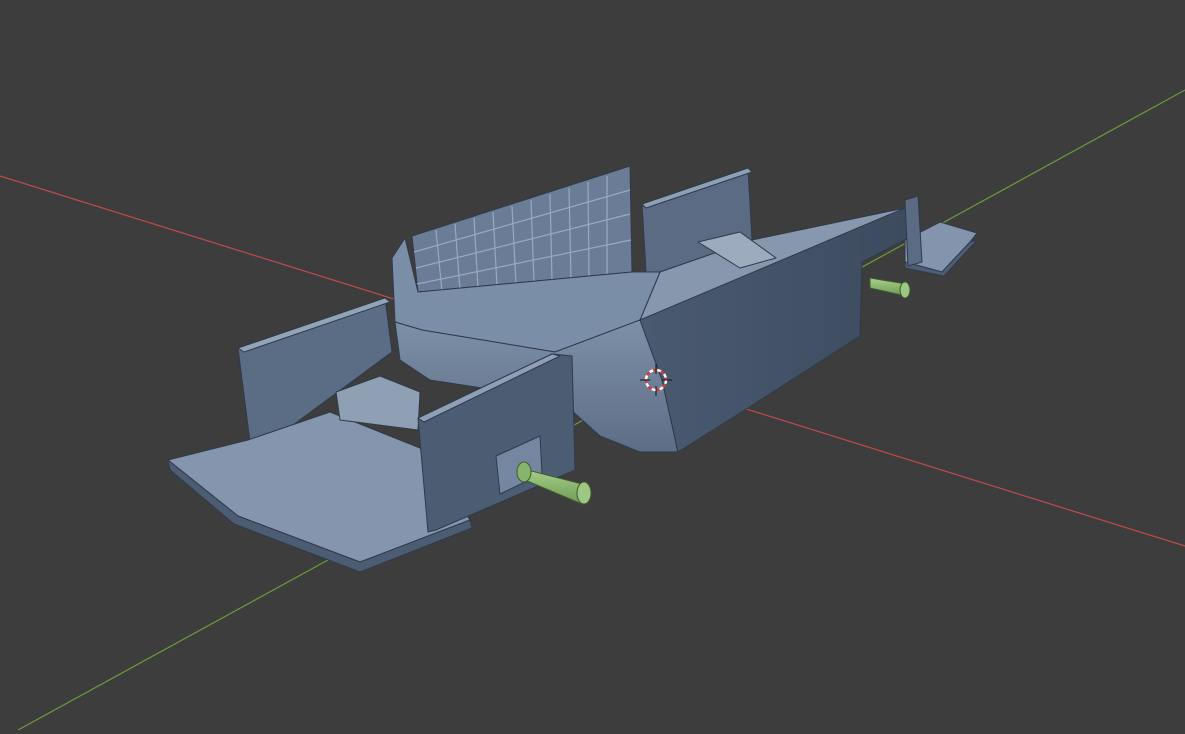  Describe the element at coordinates (522, 229) in the screenshot. I see `back-wall` at that location.